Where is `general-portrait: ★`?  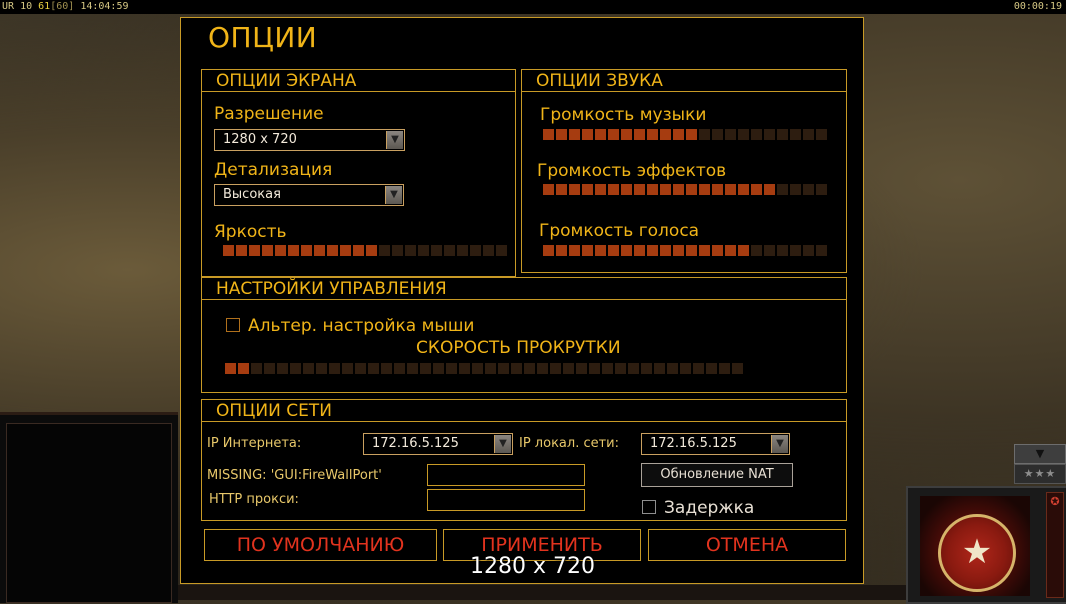
general-portrait: ★ is located at coordinates (975, 546).